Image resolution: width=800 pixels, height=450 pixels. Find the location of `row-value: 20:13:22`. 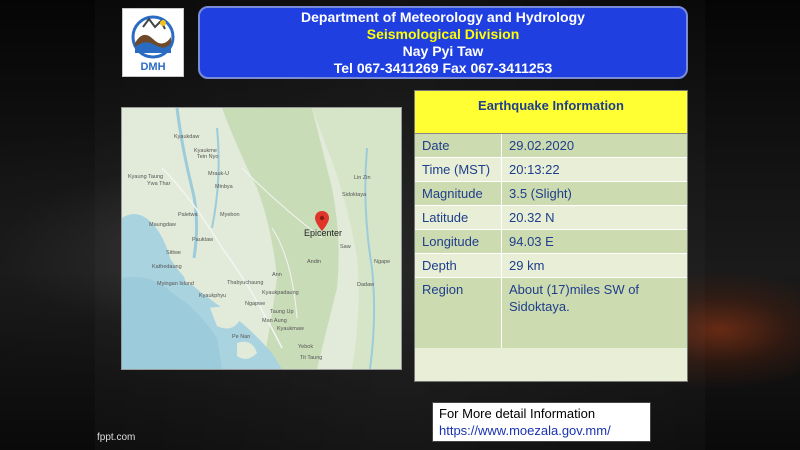

row-value: 20:13:22 is located at coordinates (534, 169).